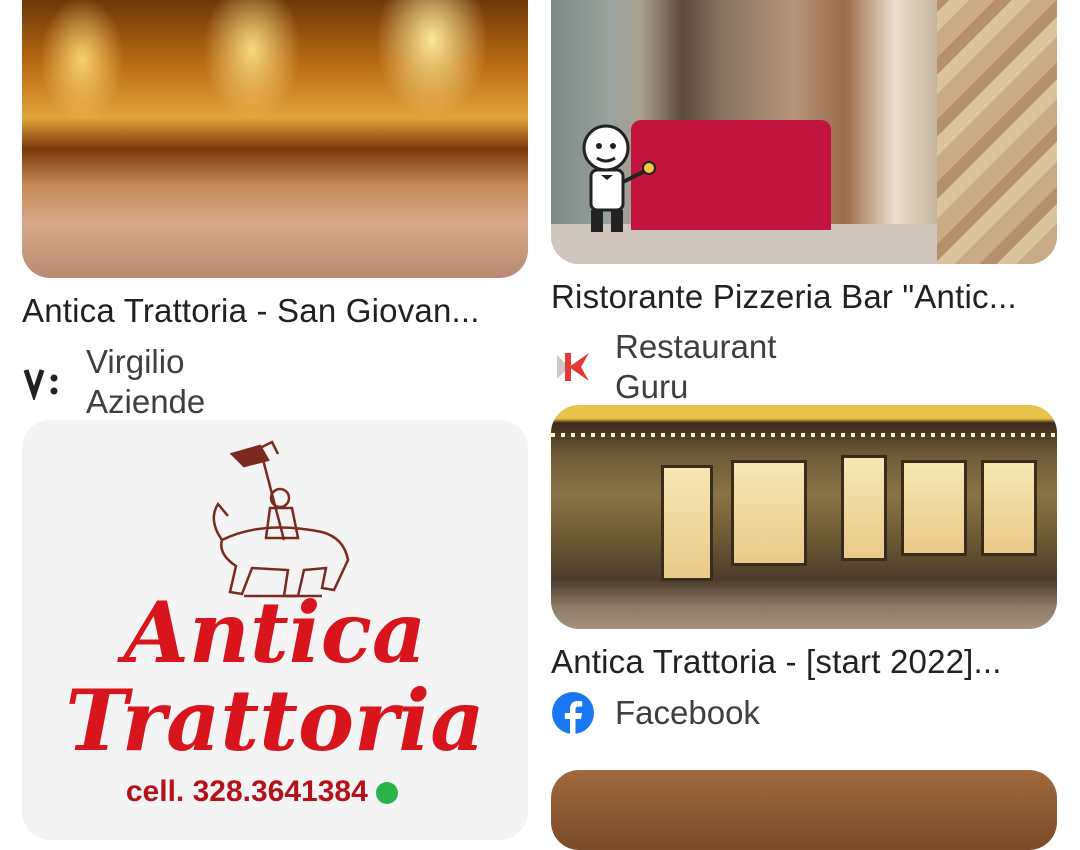  I want to click on logo-line-1: Antica, so click(275, 632).